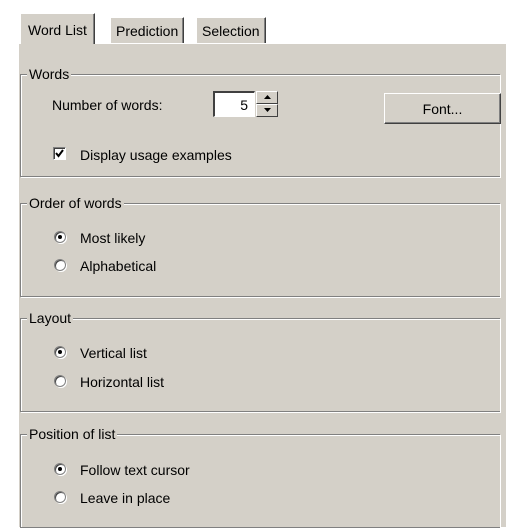 The width and height of the screenshot is (506, 528). I want to click on checkmark-icon, so click(59, 153).